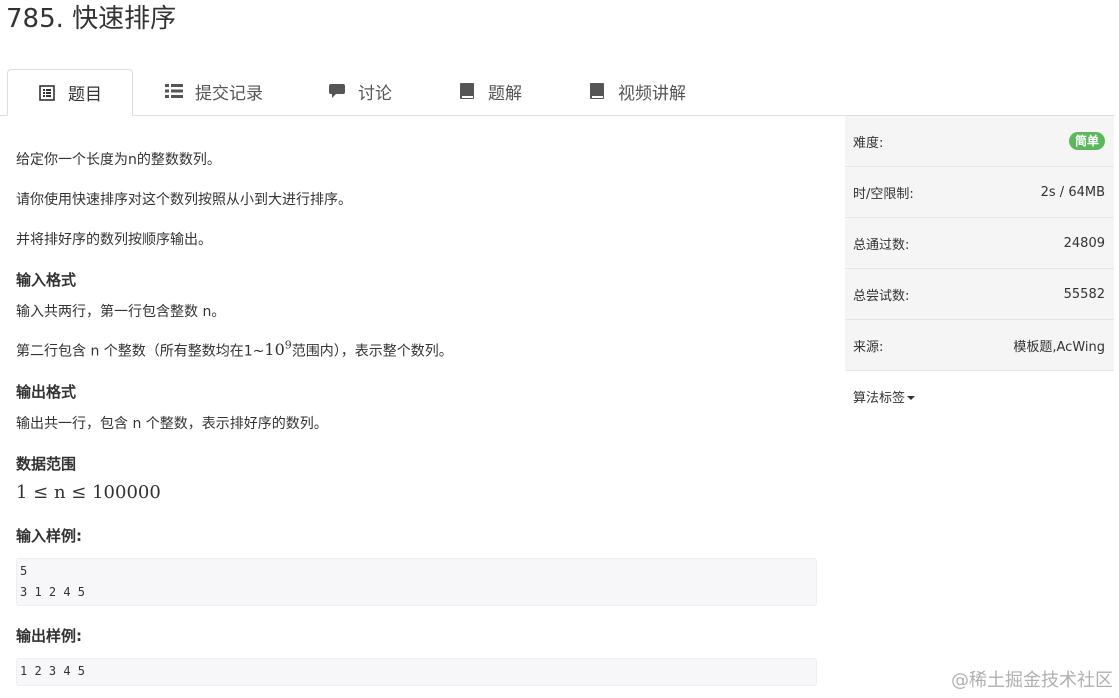 The height and width of the screenshot is (698, 1119). What do you see at coordinates (172, 424) in the screenshot?
I see `output-format-line: 输出共一行，包含 n 个整数，表示排好序的数列。` at bounding box center [172, 424].